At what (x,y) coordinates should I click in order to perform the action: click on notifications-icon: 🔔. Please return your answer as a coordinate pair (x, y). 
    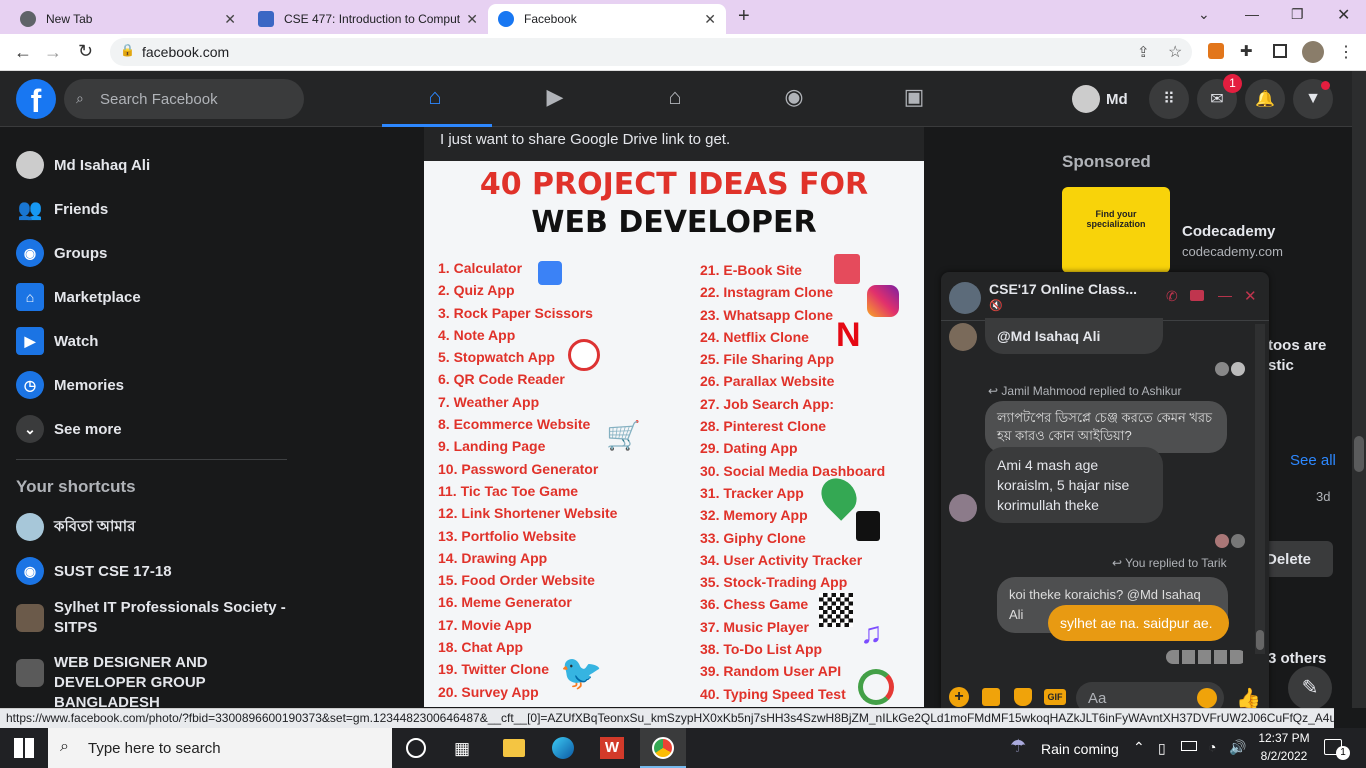
    Looking at the image, I should click on (1265, 99).